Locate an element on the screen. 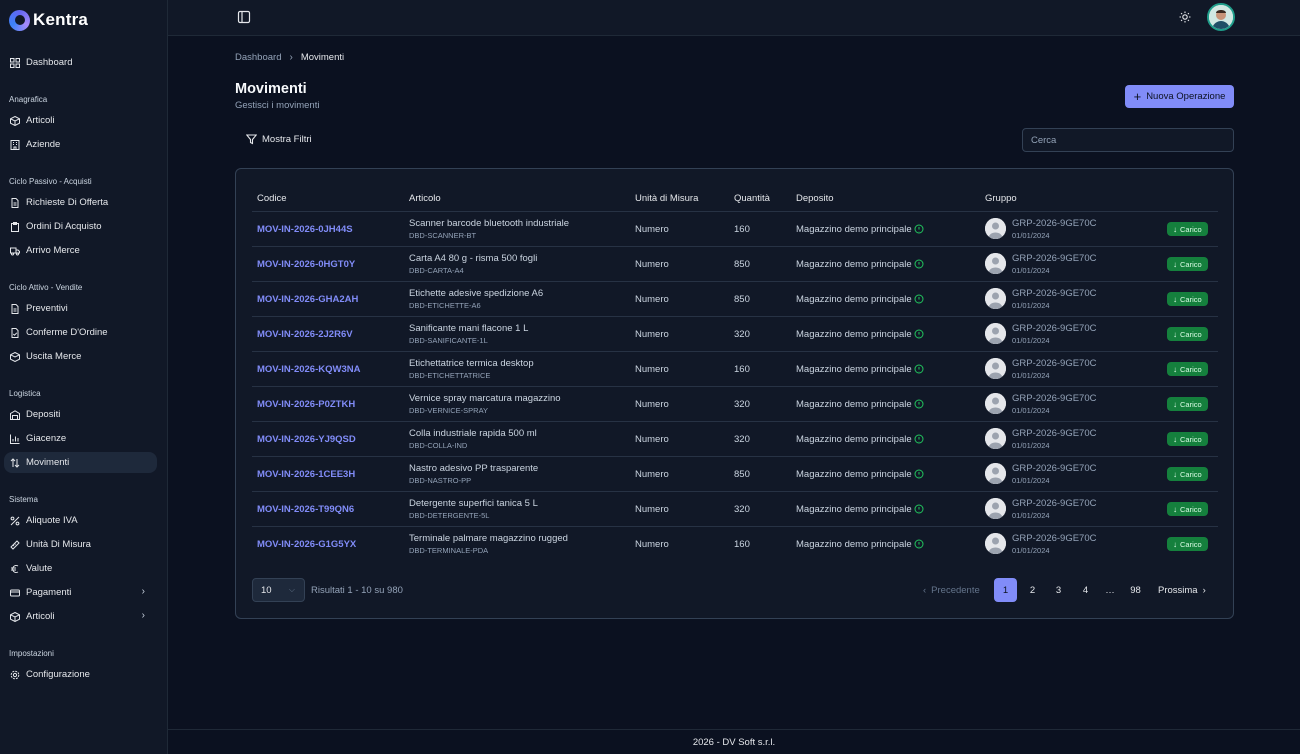 The width and height of the screenshot is (1300, 754). breadcrumb-dashboard-link: Dashboard is located at coordinates (258, 57).